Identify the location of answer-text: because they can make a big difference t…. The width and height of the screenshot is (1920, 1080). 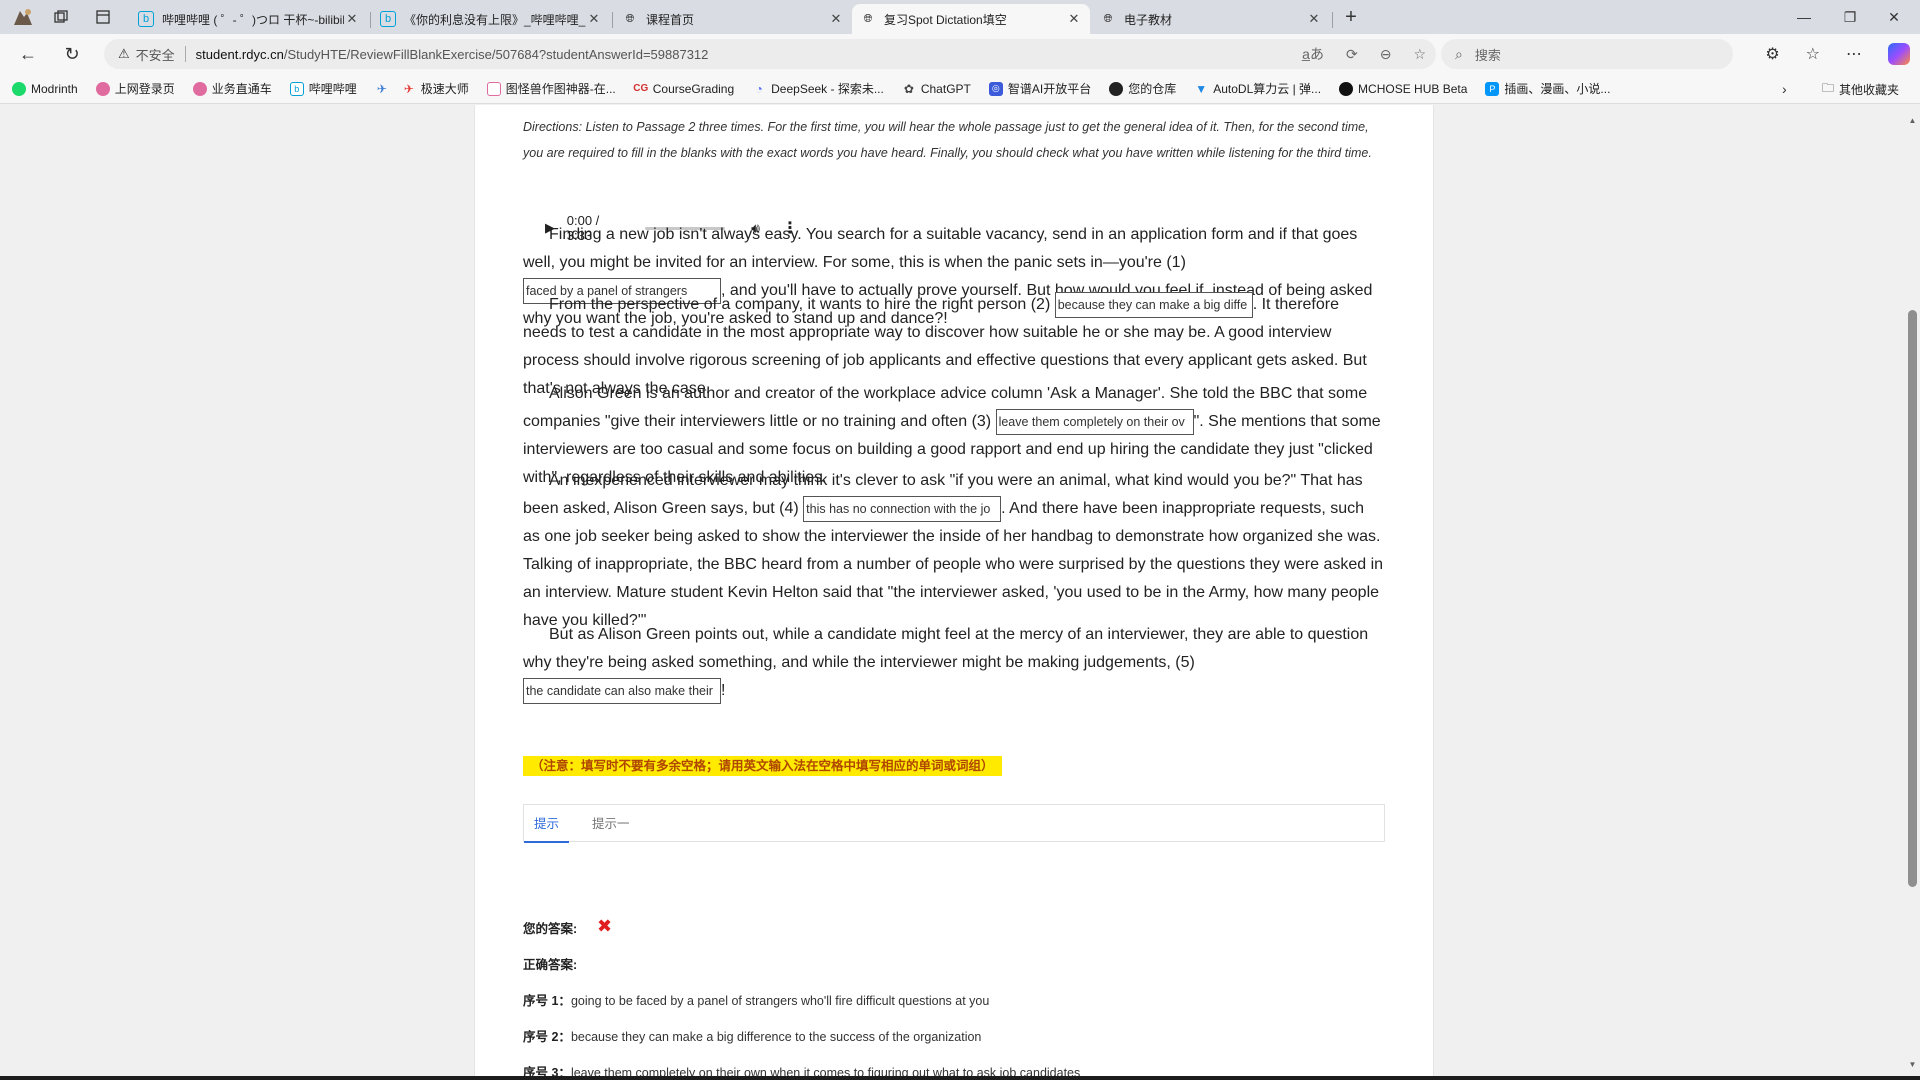
(776, 1037).